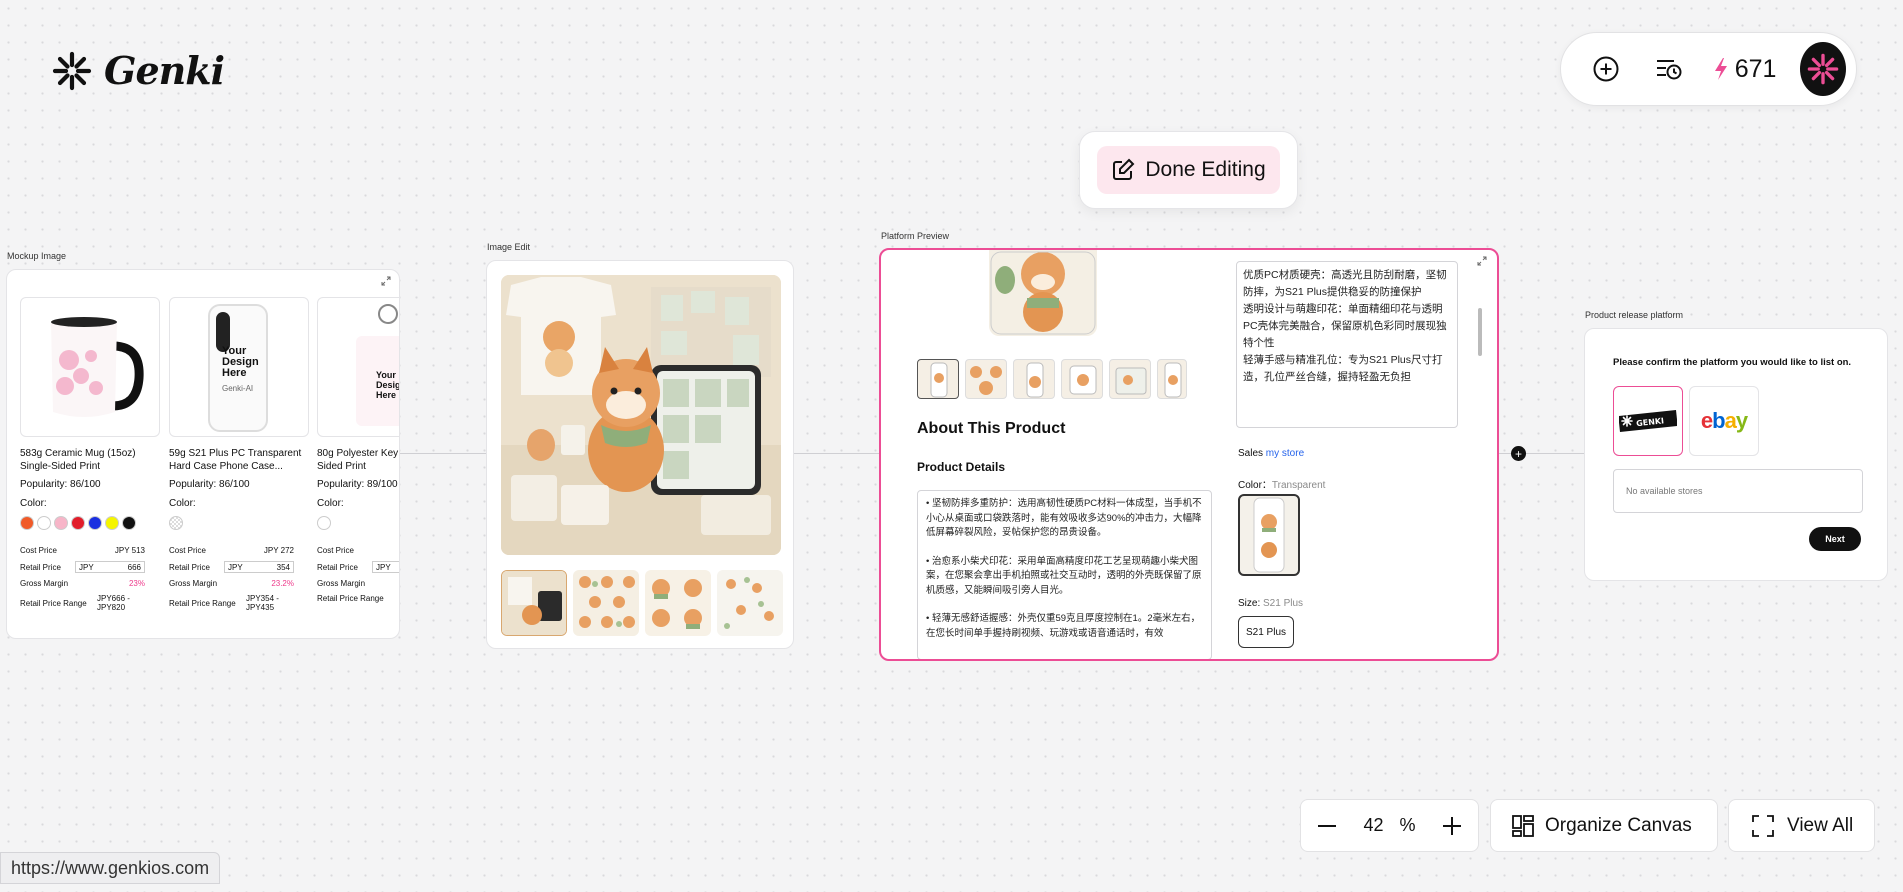 Image resolution: width=1903 pixels, height=892 pixels. What do you see at coordinates (1518, 453) in the screenshot?
I see `add-node-button: +` at bounding box center [1518, 453].